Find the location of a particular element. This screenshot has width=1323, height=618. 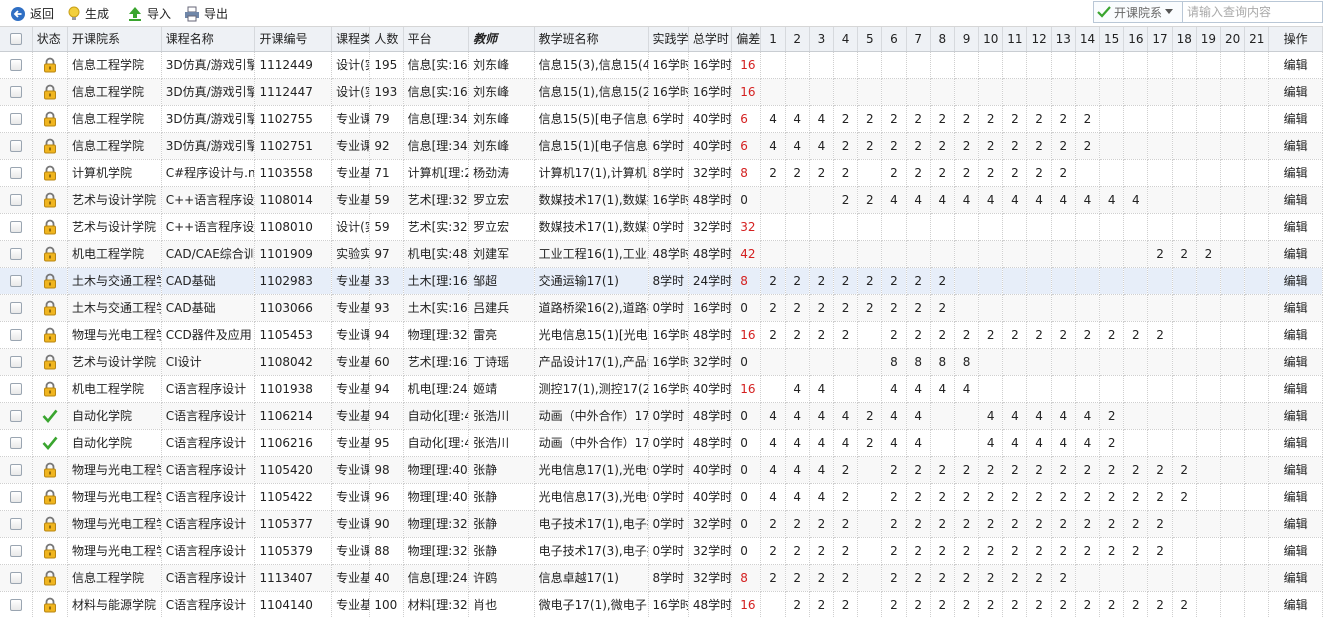

col-week-19: 19 is located at coordinates (1208, 39).